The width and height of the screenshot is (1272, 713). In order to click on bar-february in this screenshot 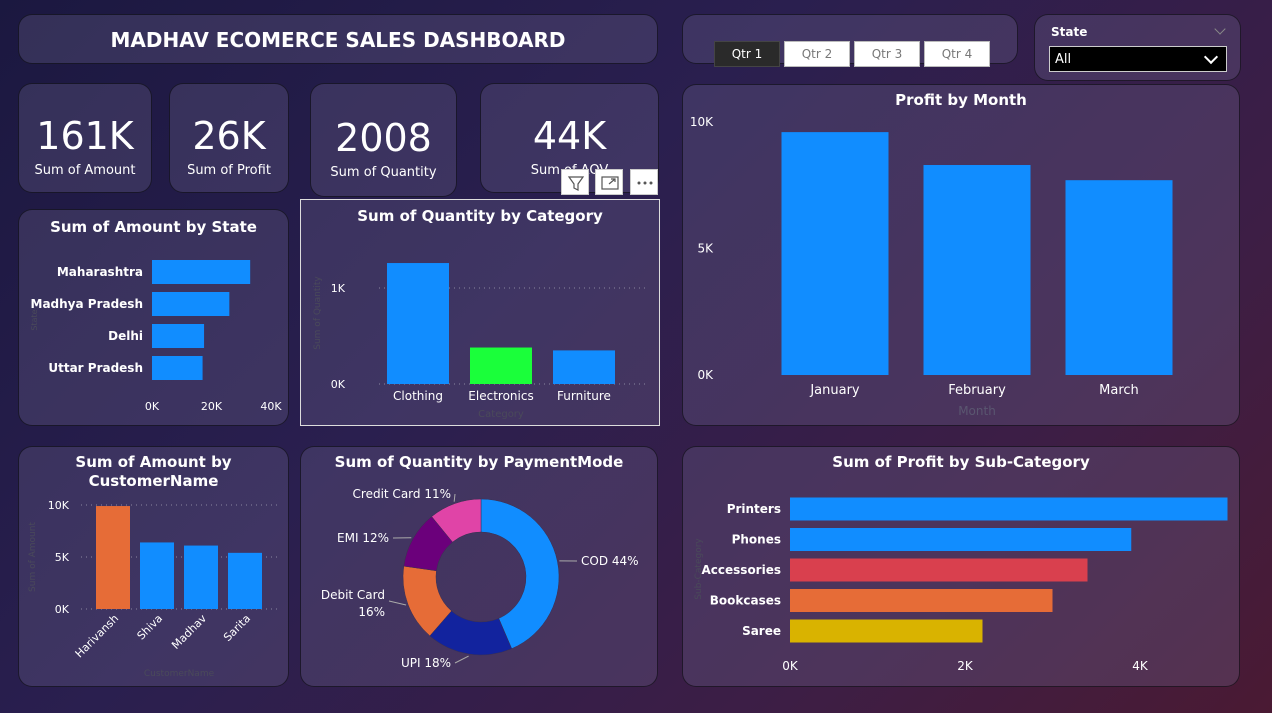, I will do `click(977, 270)`.